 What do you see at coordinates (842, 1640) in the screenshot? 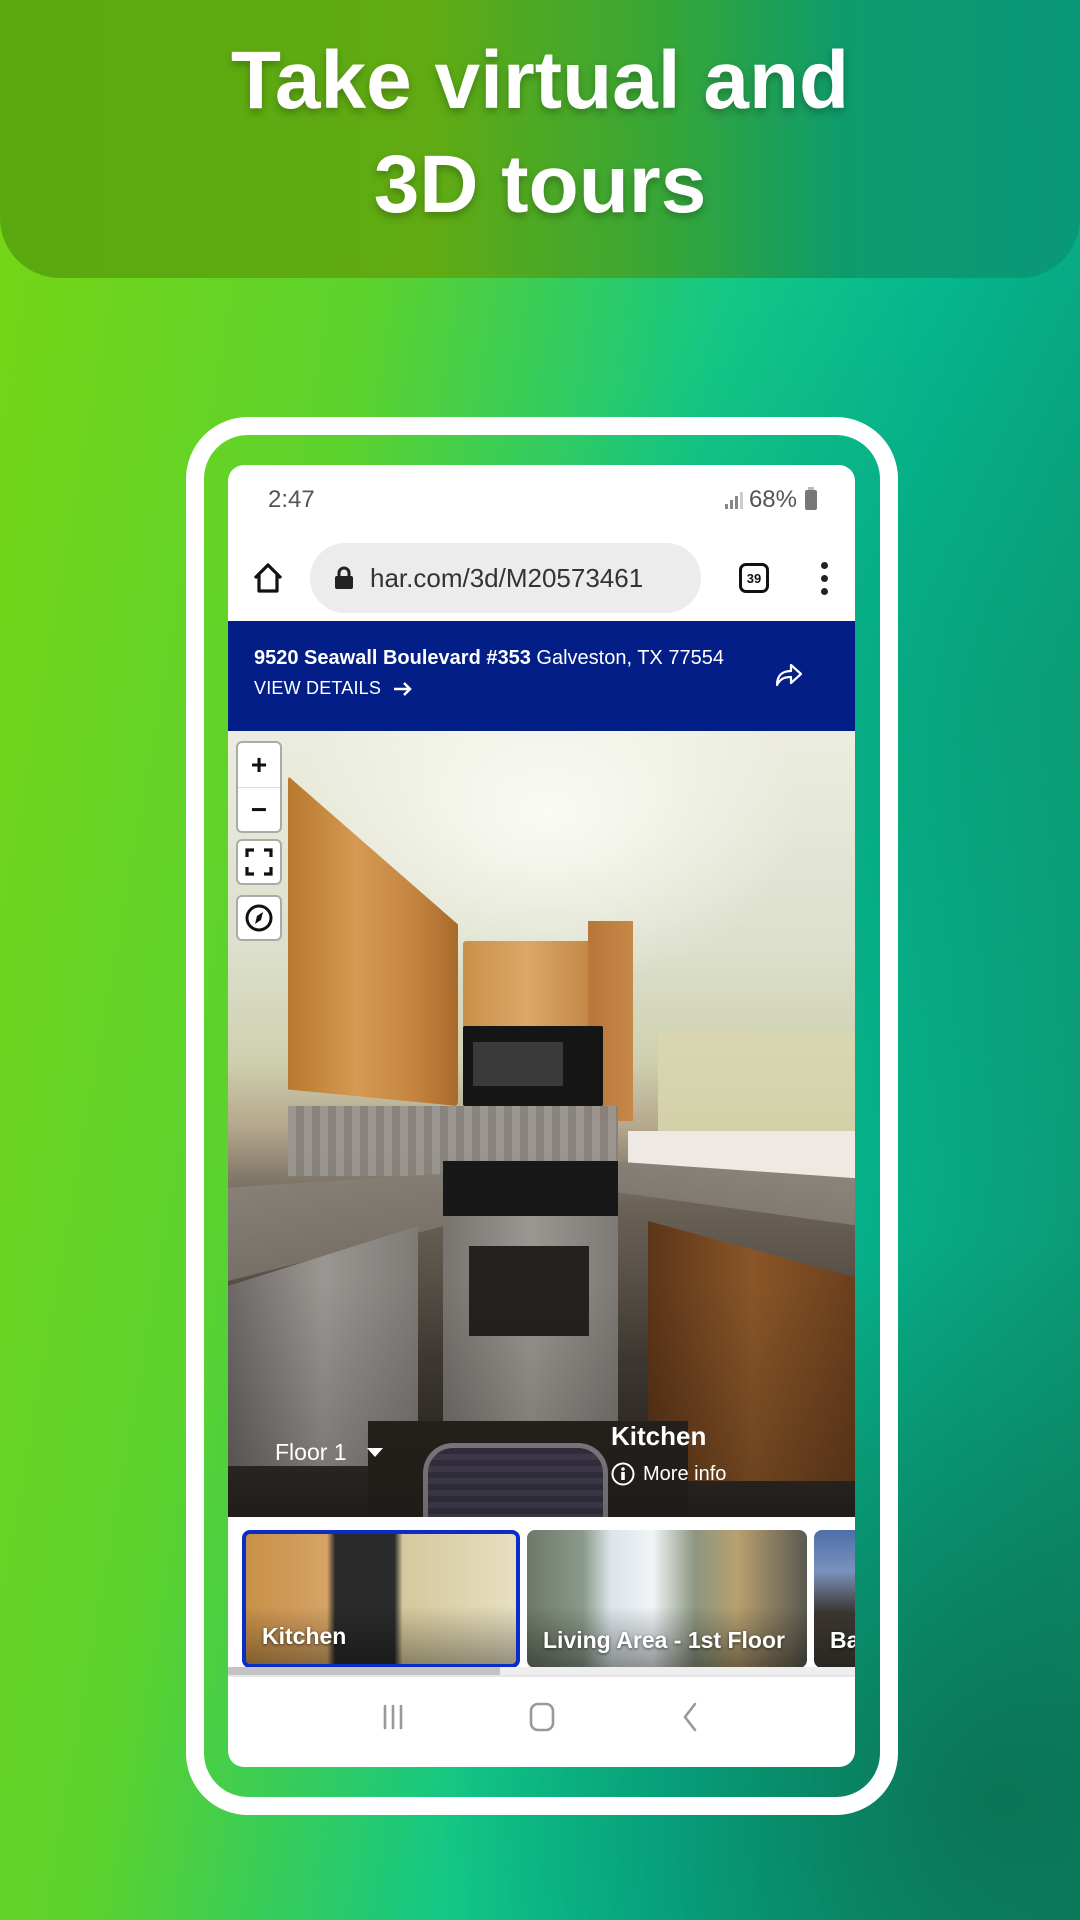
I see `room-thumbnail-label: Ba` at bounding box center [842, 1640].